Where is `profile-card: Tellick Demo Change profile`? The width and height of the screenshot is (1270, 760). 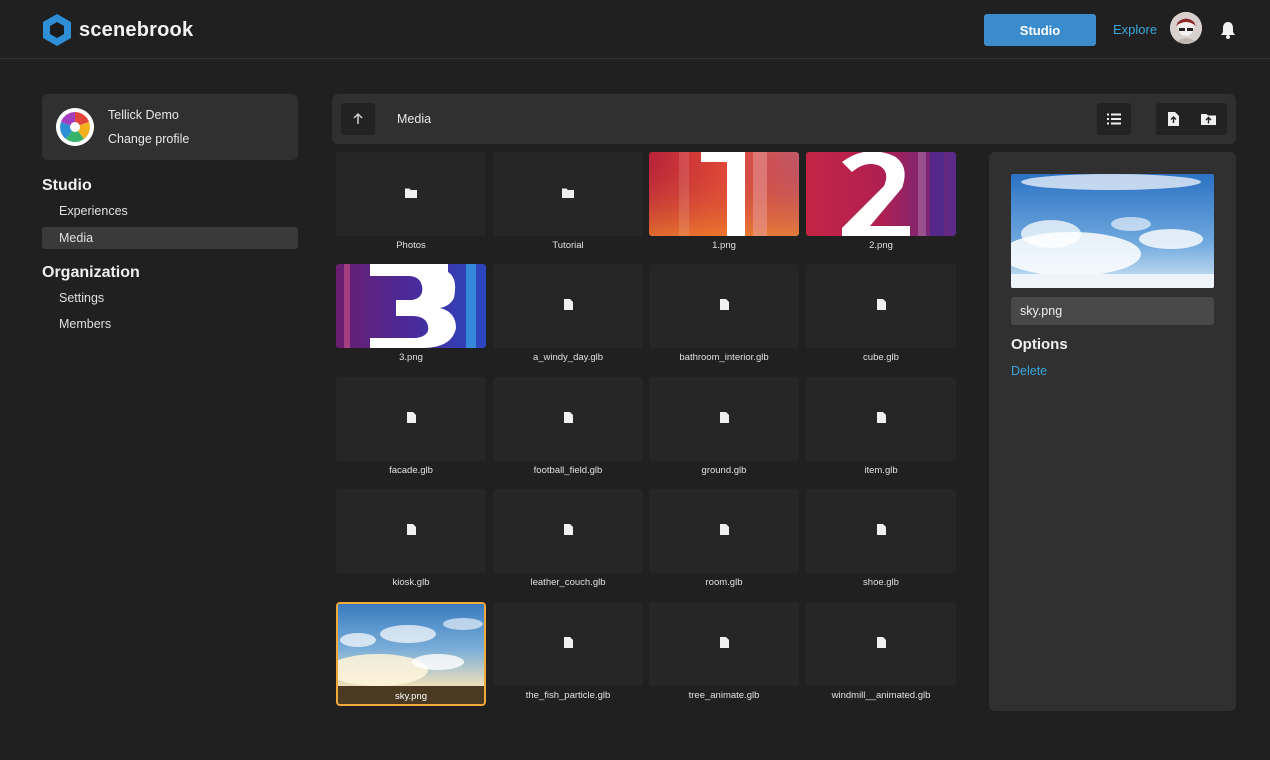 profile-card: Tellick Demo Change profile is located at coordinates (170, 127).